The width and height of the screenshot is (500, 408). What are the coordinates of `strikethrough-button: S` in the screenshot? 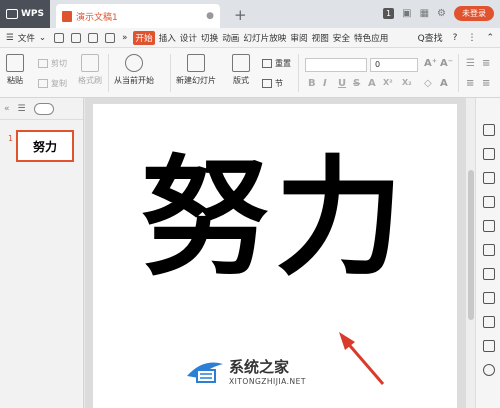 It's located at (356, 83).